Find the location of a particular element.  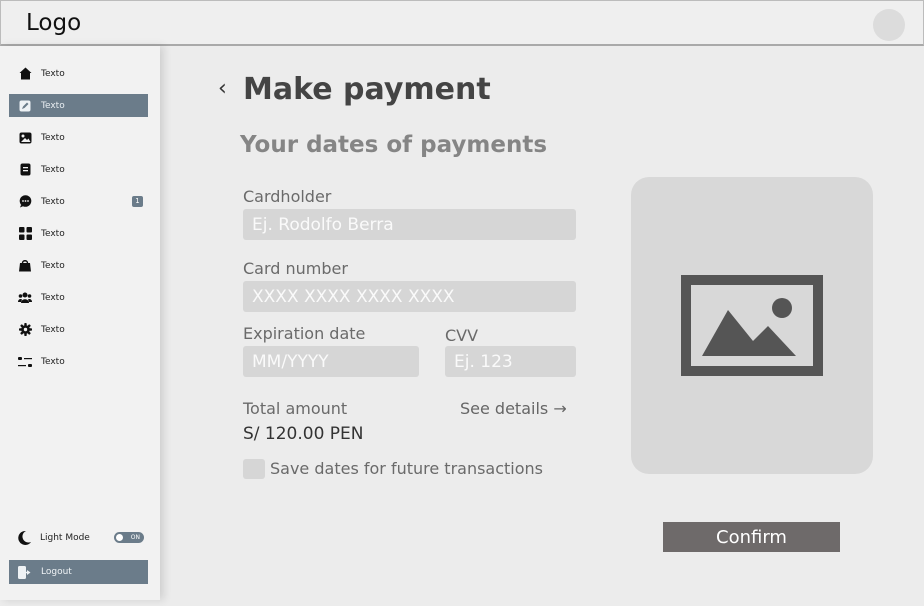

card-number-label: Card number is located at coordinates (295, 268).